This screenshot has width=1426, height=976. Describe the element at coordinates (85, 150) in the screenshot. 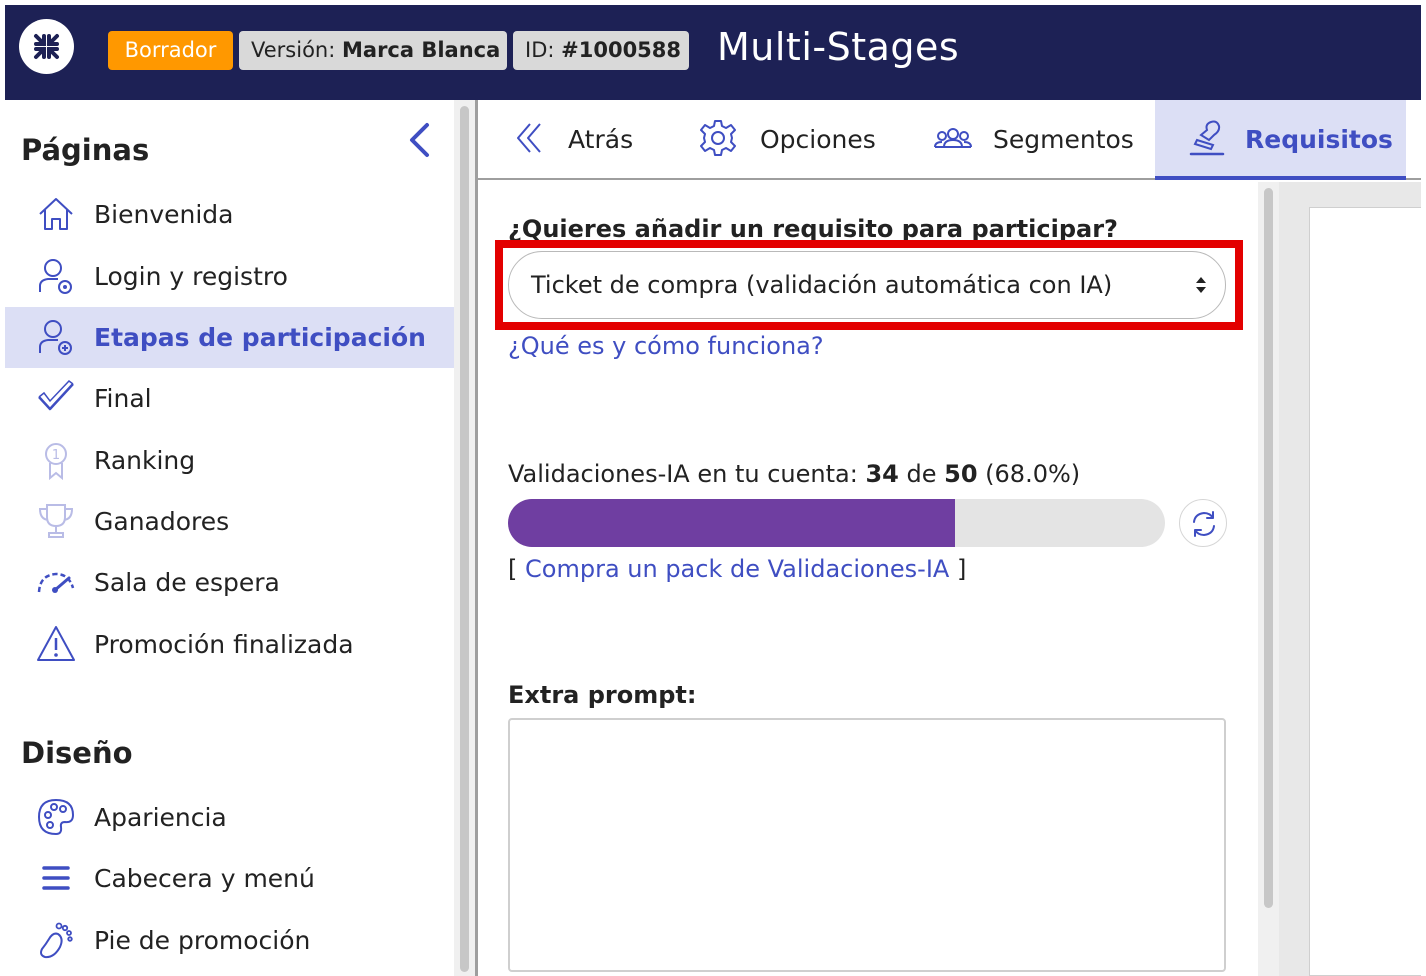

I see `pages-section-title: Páginas` at that location.